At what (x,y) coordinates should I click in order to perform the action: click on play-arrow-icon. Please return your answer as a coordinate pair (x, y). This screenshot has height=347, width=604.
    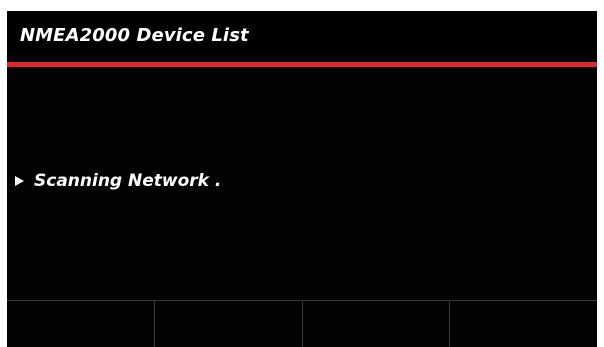
    Looking at the image, I should click on (19, 181).